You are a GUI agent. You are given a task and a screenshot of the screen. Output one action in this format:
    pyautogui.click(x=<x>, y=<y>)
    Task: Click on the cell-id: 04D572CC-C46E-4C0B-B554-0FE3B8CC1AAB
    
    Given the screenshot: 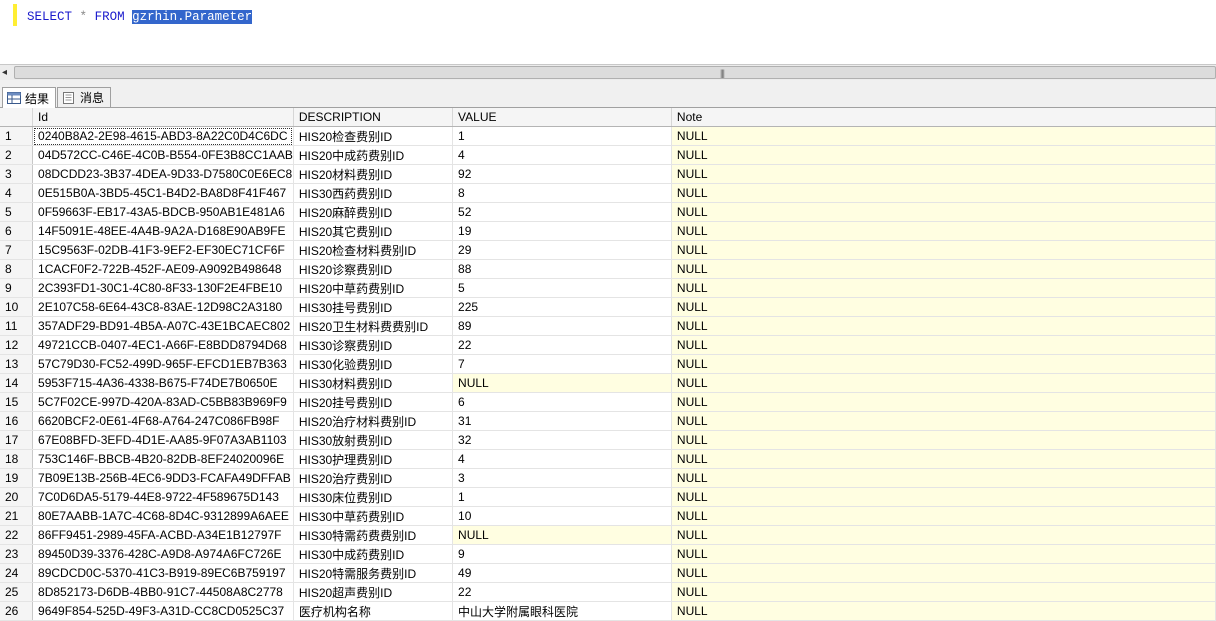 What is the action you would take?
    pyautogui.click(x=163, y=155)
    